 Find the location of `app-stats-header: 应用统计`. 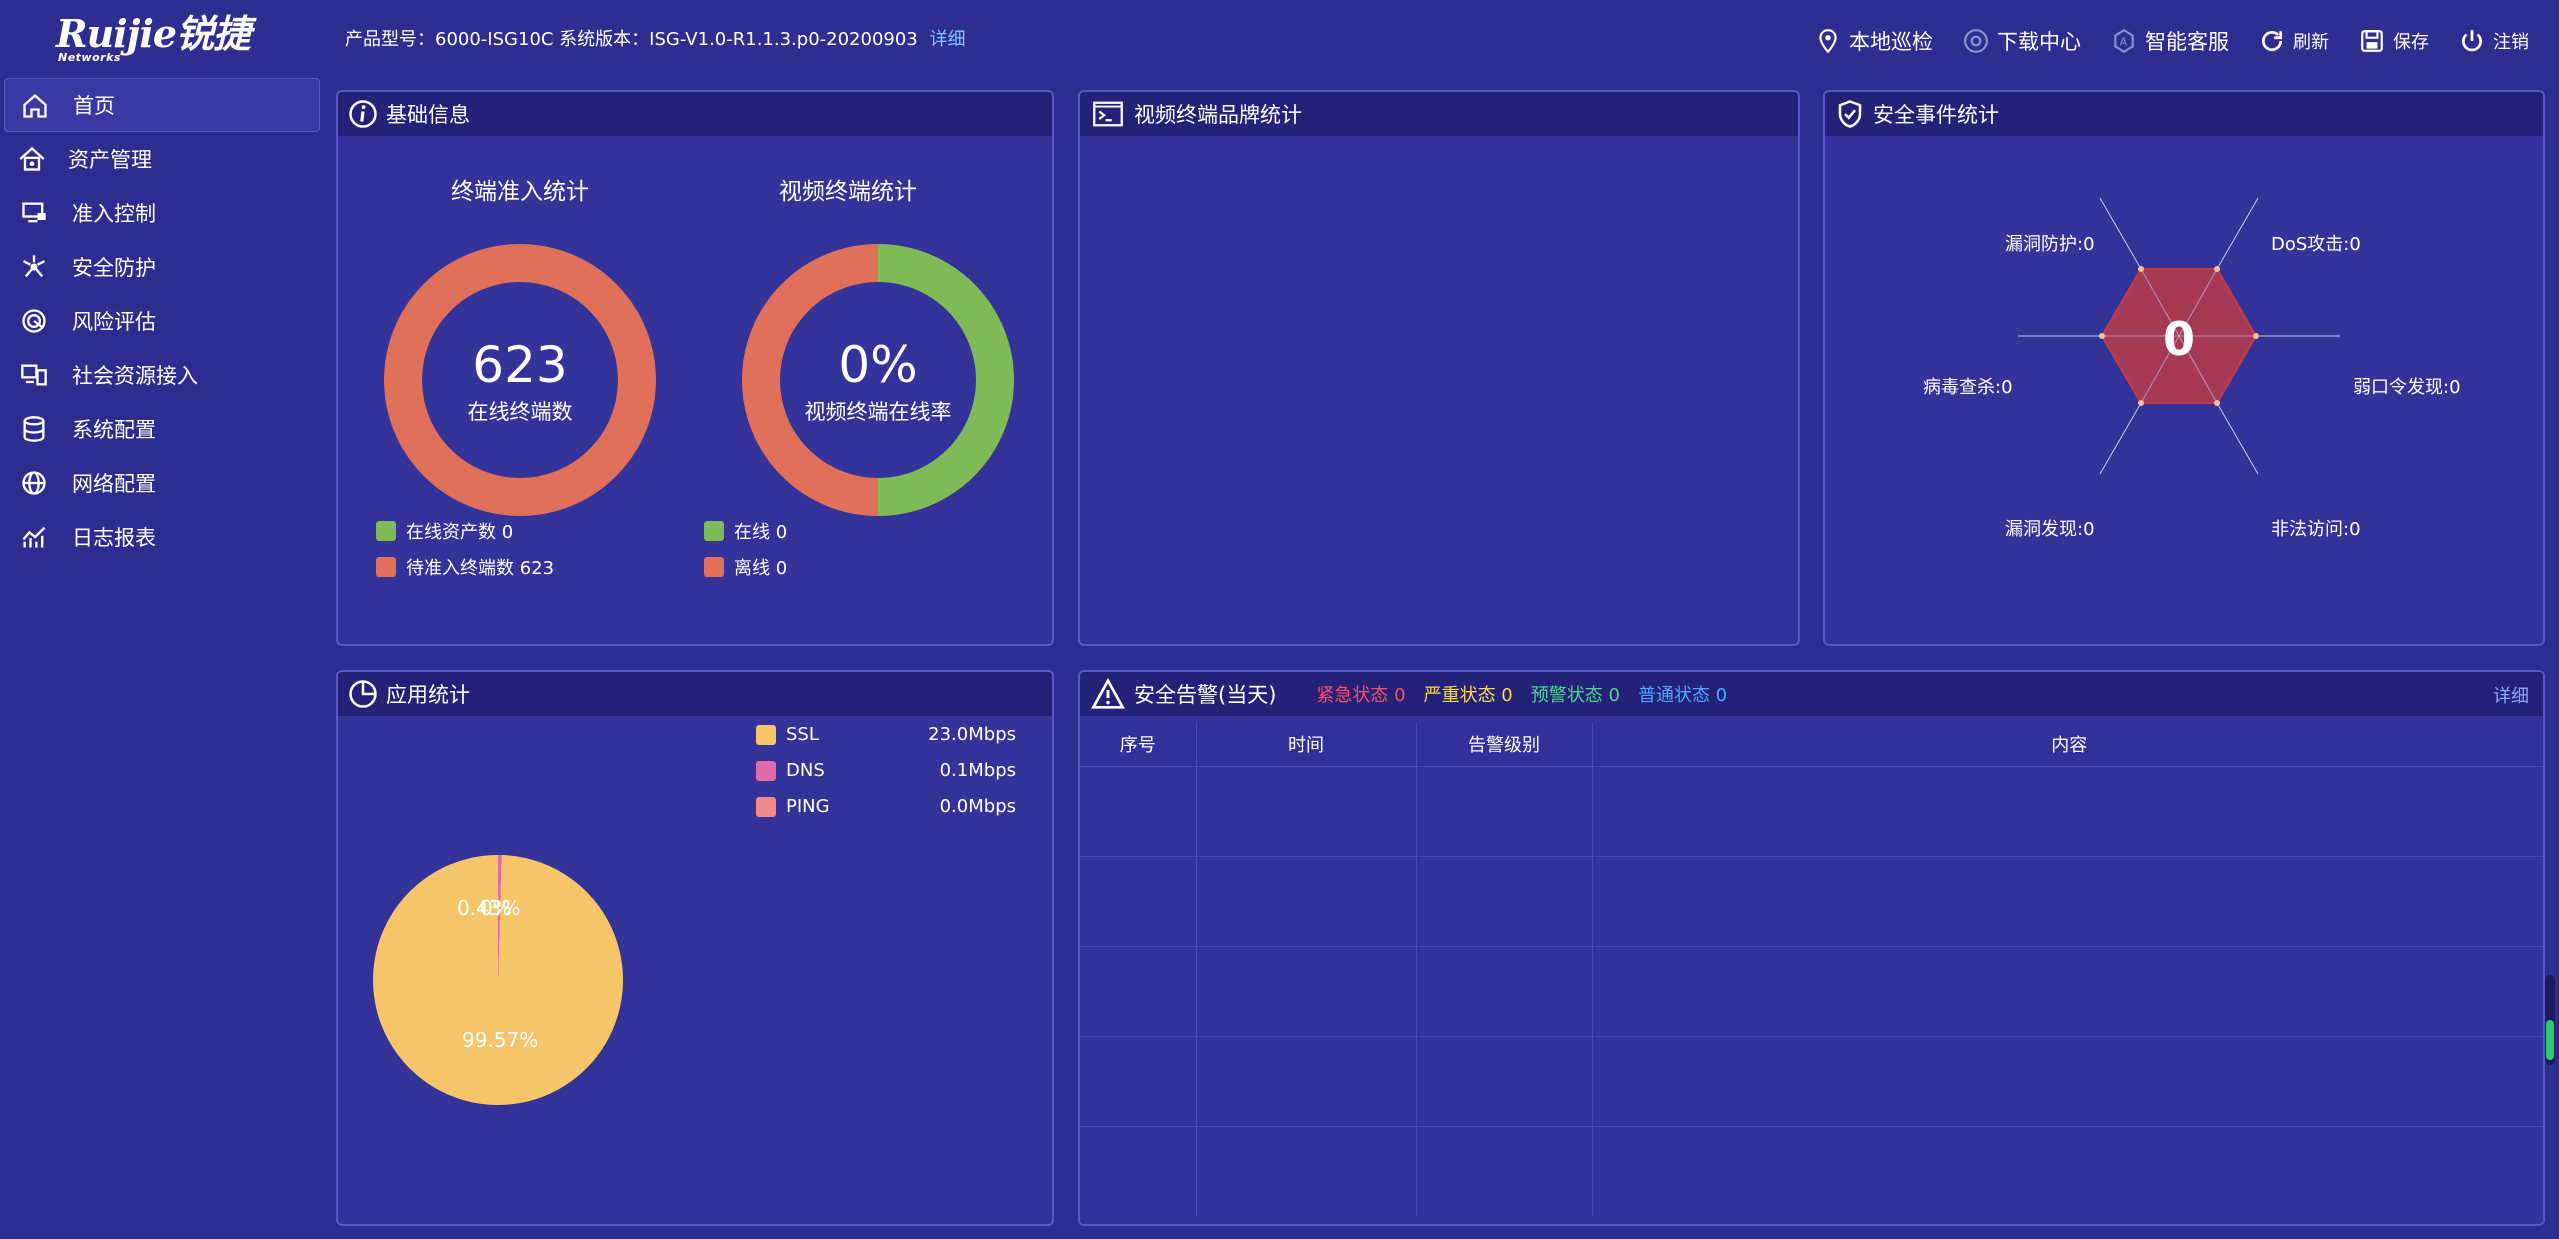

app-stats-header: 应用统计 is located at coordinates (695, 694).